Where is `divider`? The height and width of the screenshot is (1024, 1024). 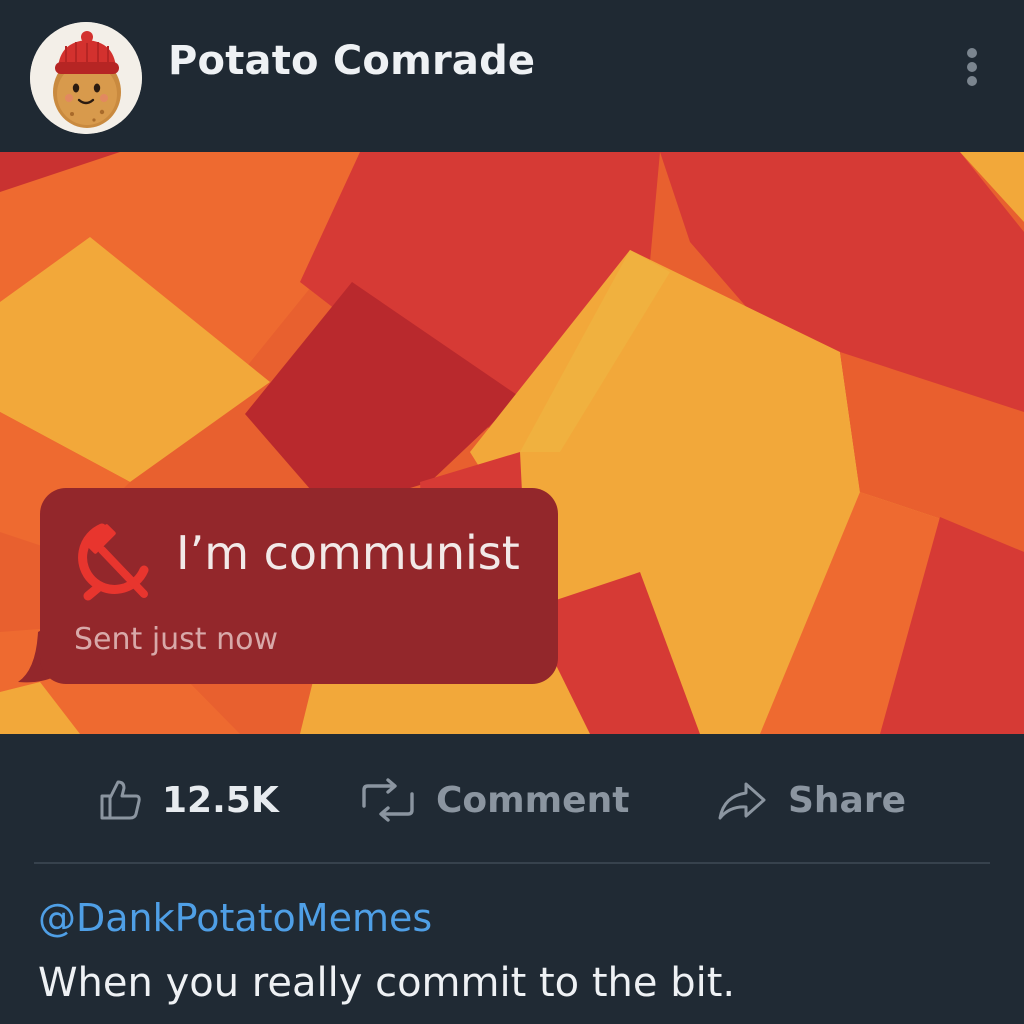
divider is located at coordinates (512, 863).